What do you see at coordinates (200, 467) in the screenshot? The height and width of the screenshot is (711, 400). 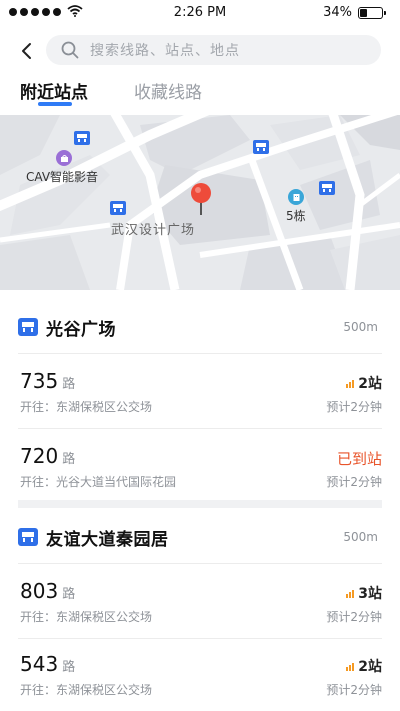 I see `route-row: 720 路 开往：光谷大道当代国际花园 已到站 预计2分钟` at bounding box center [200, 467].